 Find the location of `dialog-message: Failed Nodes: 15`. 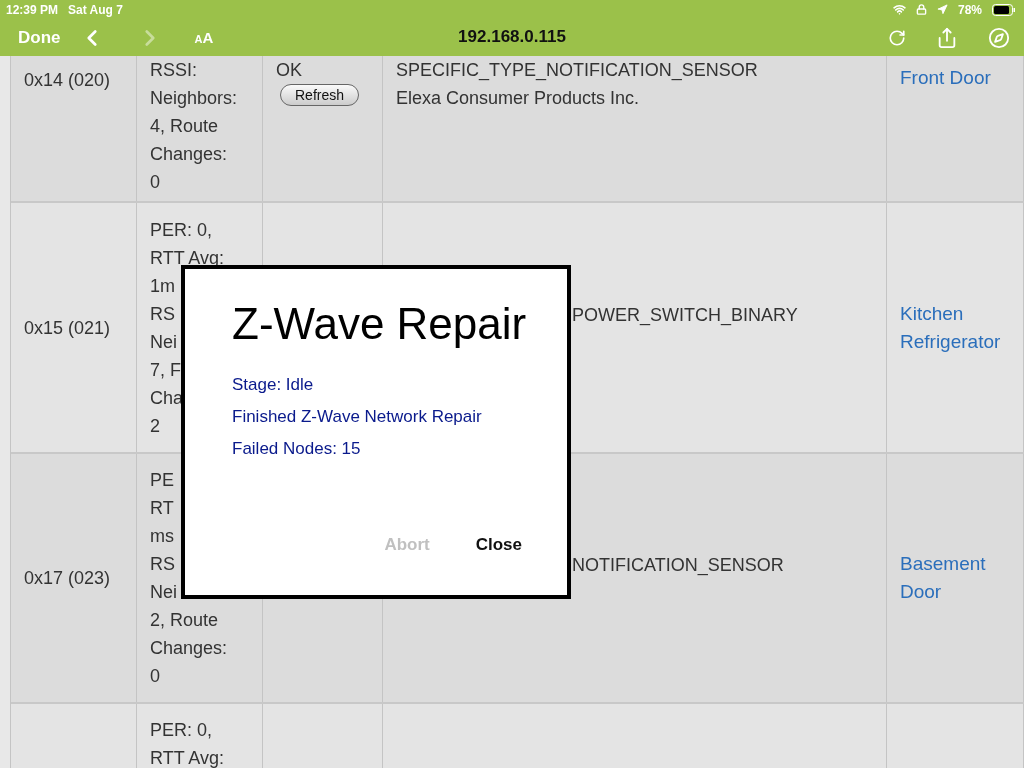

dialog-message: Failed Nodes: 15 is located at coordinates (297, 449).